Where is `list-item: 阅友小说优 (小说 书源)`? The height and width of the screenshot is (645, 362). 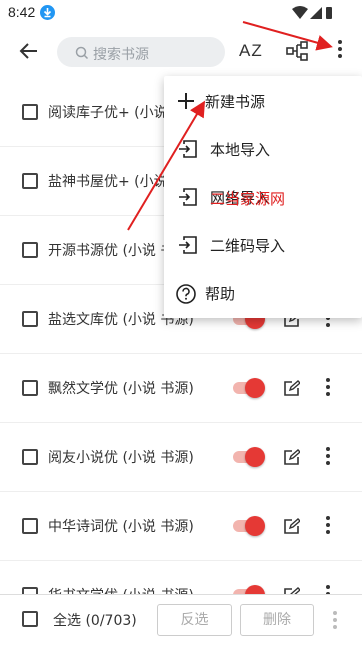 list-item: 阅友小说优 (小说 书源) is located at coordinates (181, 457).